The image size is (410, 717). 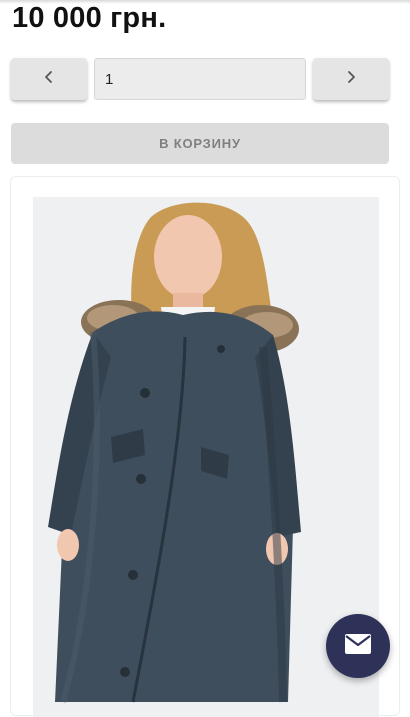 What do you see at coordinates (200, 143) in the screenshot?
I see `add-to-cart-button: В КОРЗИНУ` at bounding box center [200, 143].